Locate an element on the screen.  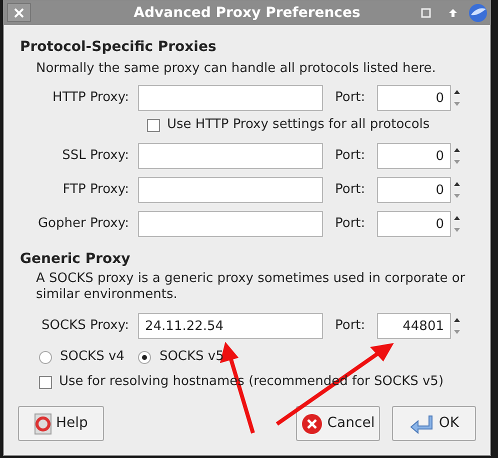
checkbox-label: Use HTTP Proxy settings for all protocols is located at coordinates (298, 125).